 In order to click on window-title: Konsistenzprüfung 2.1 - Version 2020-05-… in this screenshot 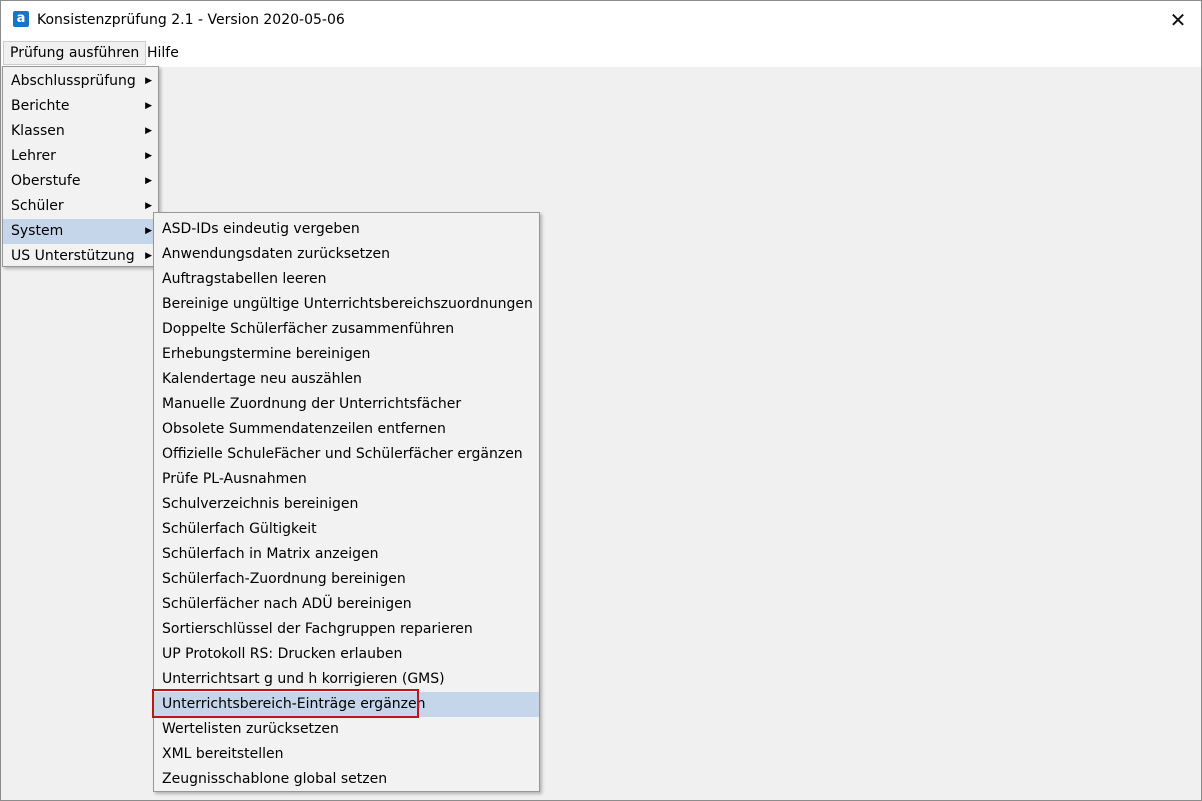, I will do `click(191, 20)`.